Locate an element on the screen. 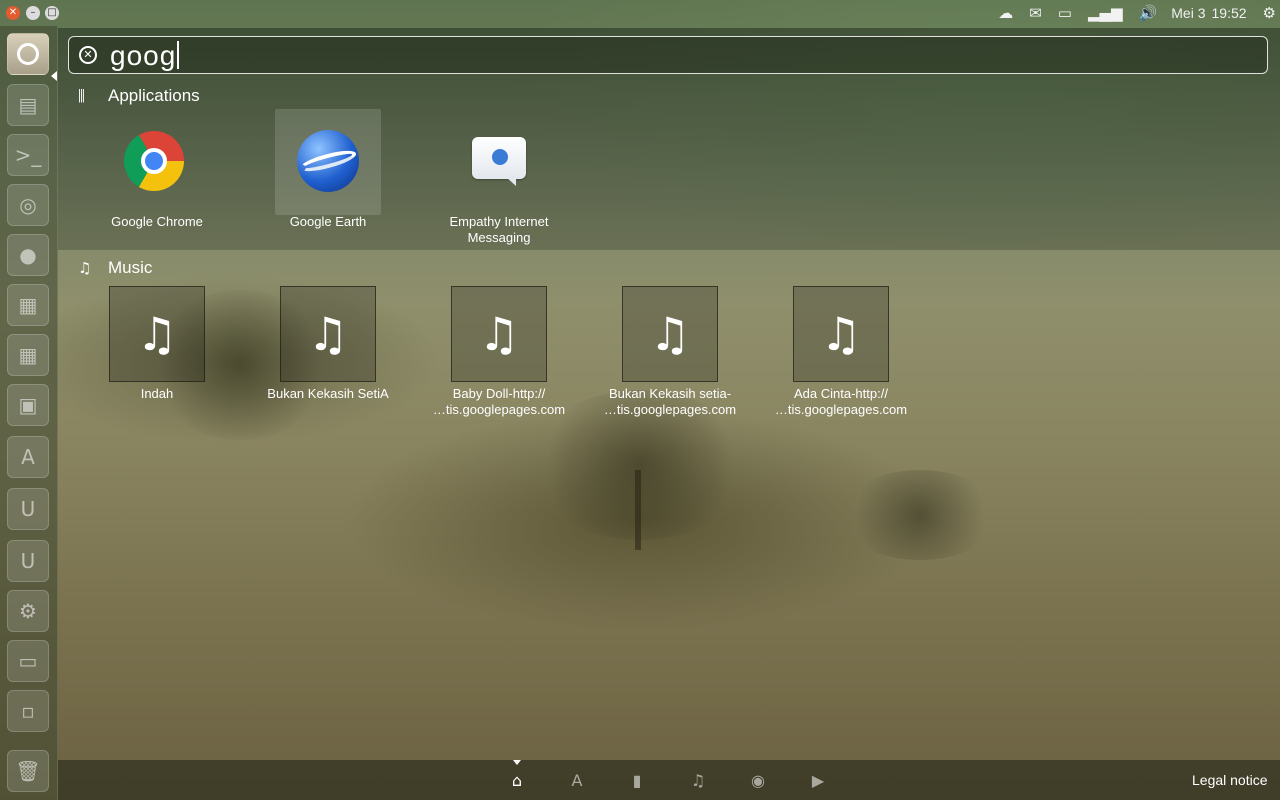 The height and width of the screenshot is (800, 1280). music-result-label: Indah is located at coordinates (157, 394).